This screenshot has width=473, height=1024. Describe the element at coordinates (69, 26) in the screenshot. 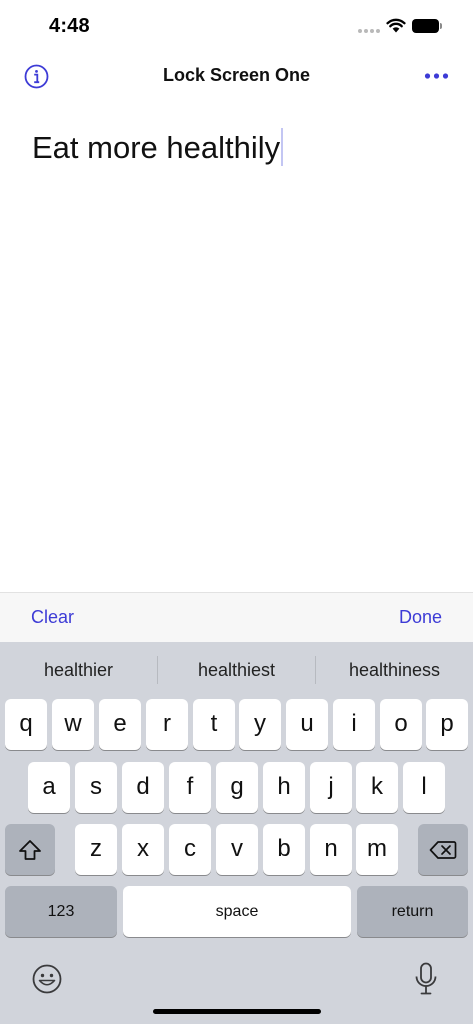

I see `status-time: 4:48` at that location.